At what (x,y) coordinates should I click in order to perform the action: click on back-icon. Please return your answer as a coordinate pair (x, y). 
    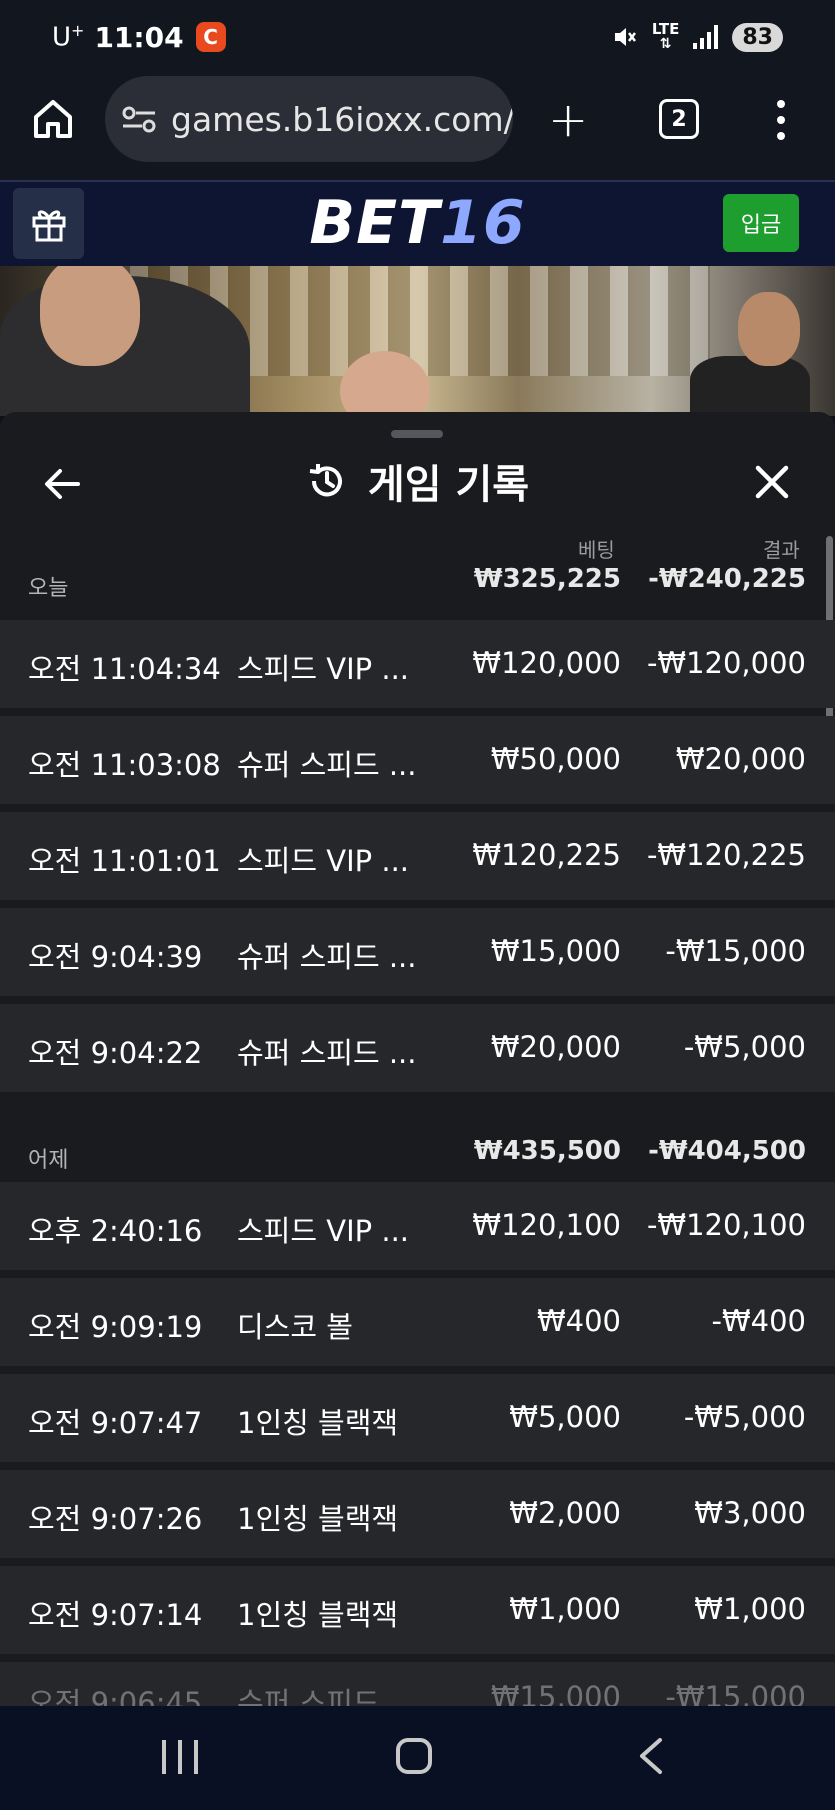
    Looking at the image, I should click on (652, 1756).